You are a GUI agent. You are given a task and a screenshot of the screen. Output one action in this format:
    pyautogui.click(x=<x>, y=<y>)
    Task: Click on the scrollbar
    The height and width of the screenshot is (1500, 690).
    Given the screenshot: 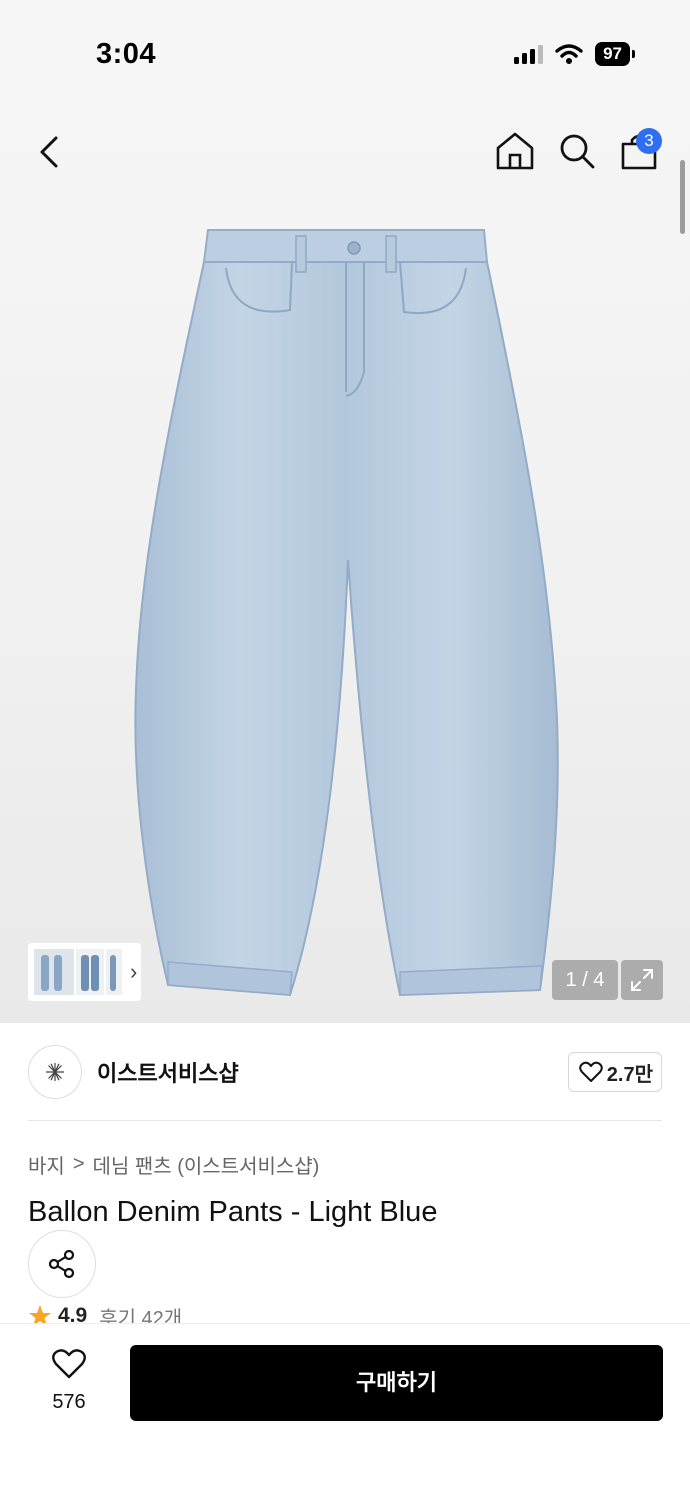 What is the action you would take?
    pyautogui.click(x=682, y=197)
    